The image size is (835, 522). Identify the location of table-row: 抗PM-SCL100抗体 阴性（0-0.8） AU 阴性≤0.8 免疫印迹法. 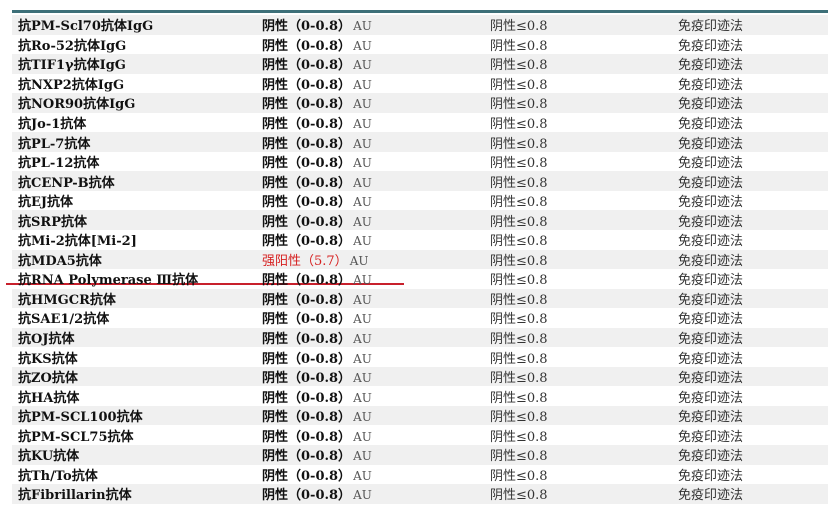
(420, 415).